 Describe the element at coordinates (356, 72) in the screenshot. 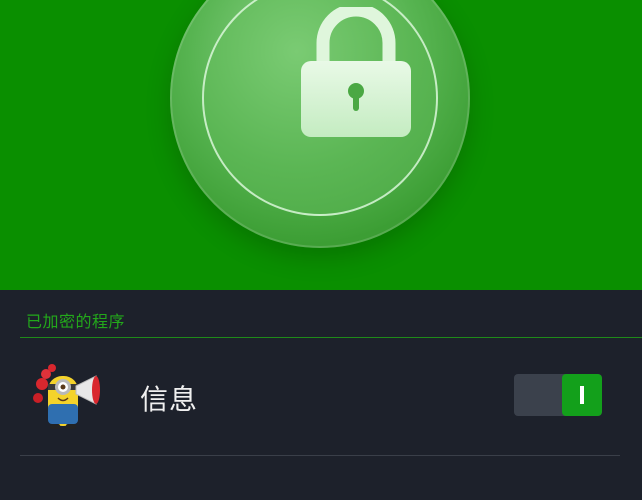

I see `padlock-icon` at that location.